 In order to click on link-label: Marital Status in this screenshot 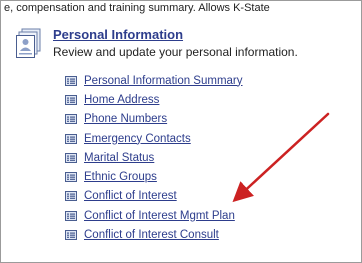, I will do `click(119, 157)`.